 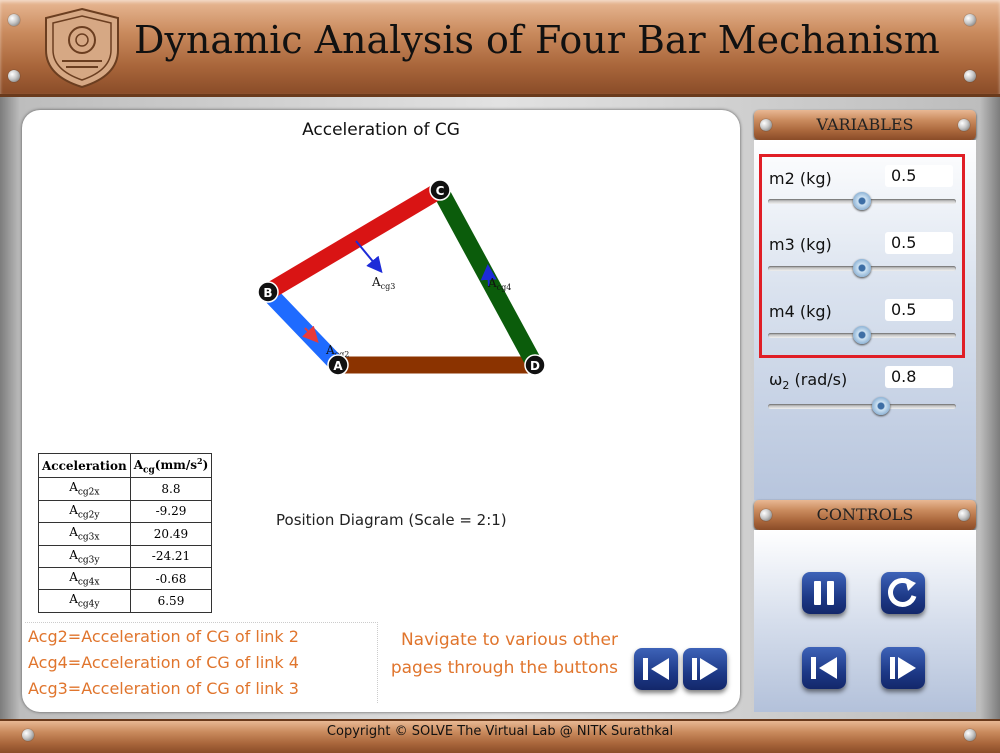 I want to click on variables-heading: VARIABLES, so click(x=865, y=125).